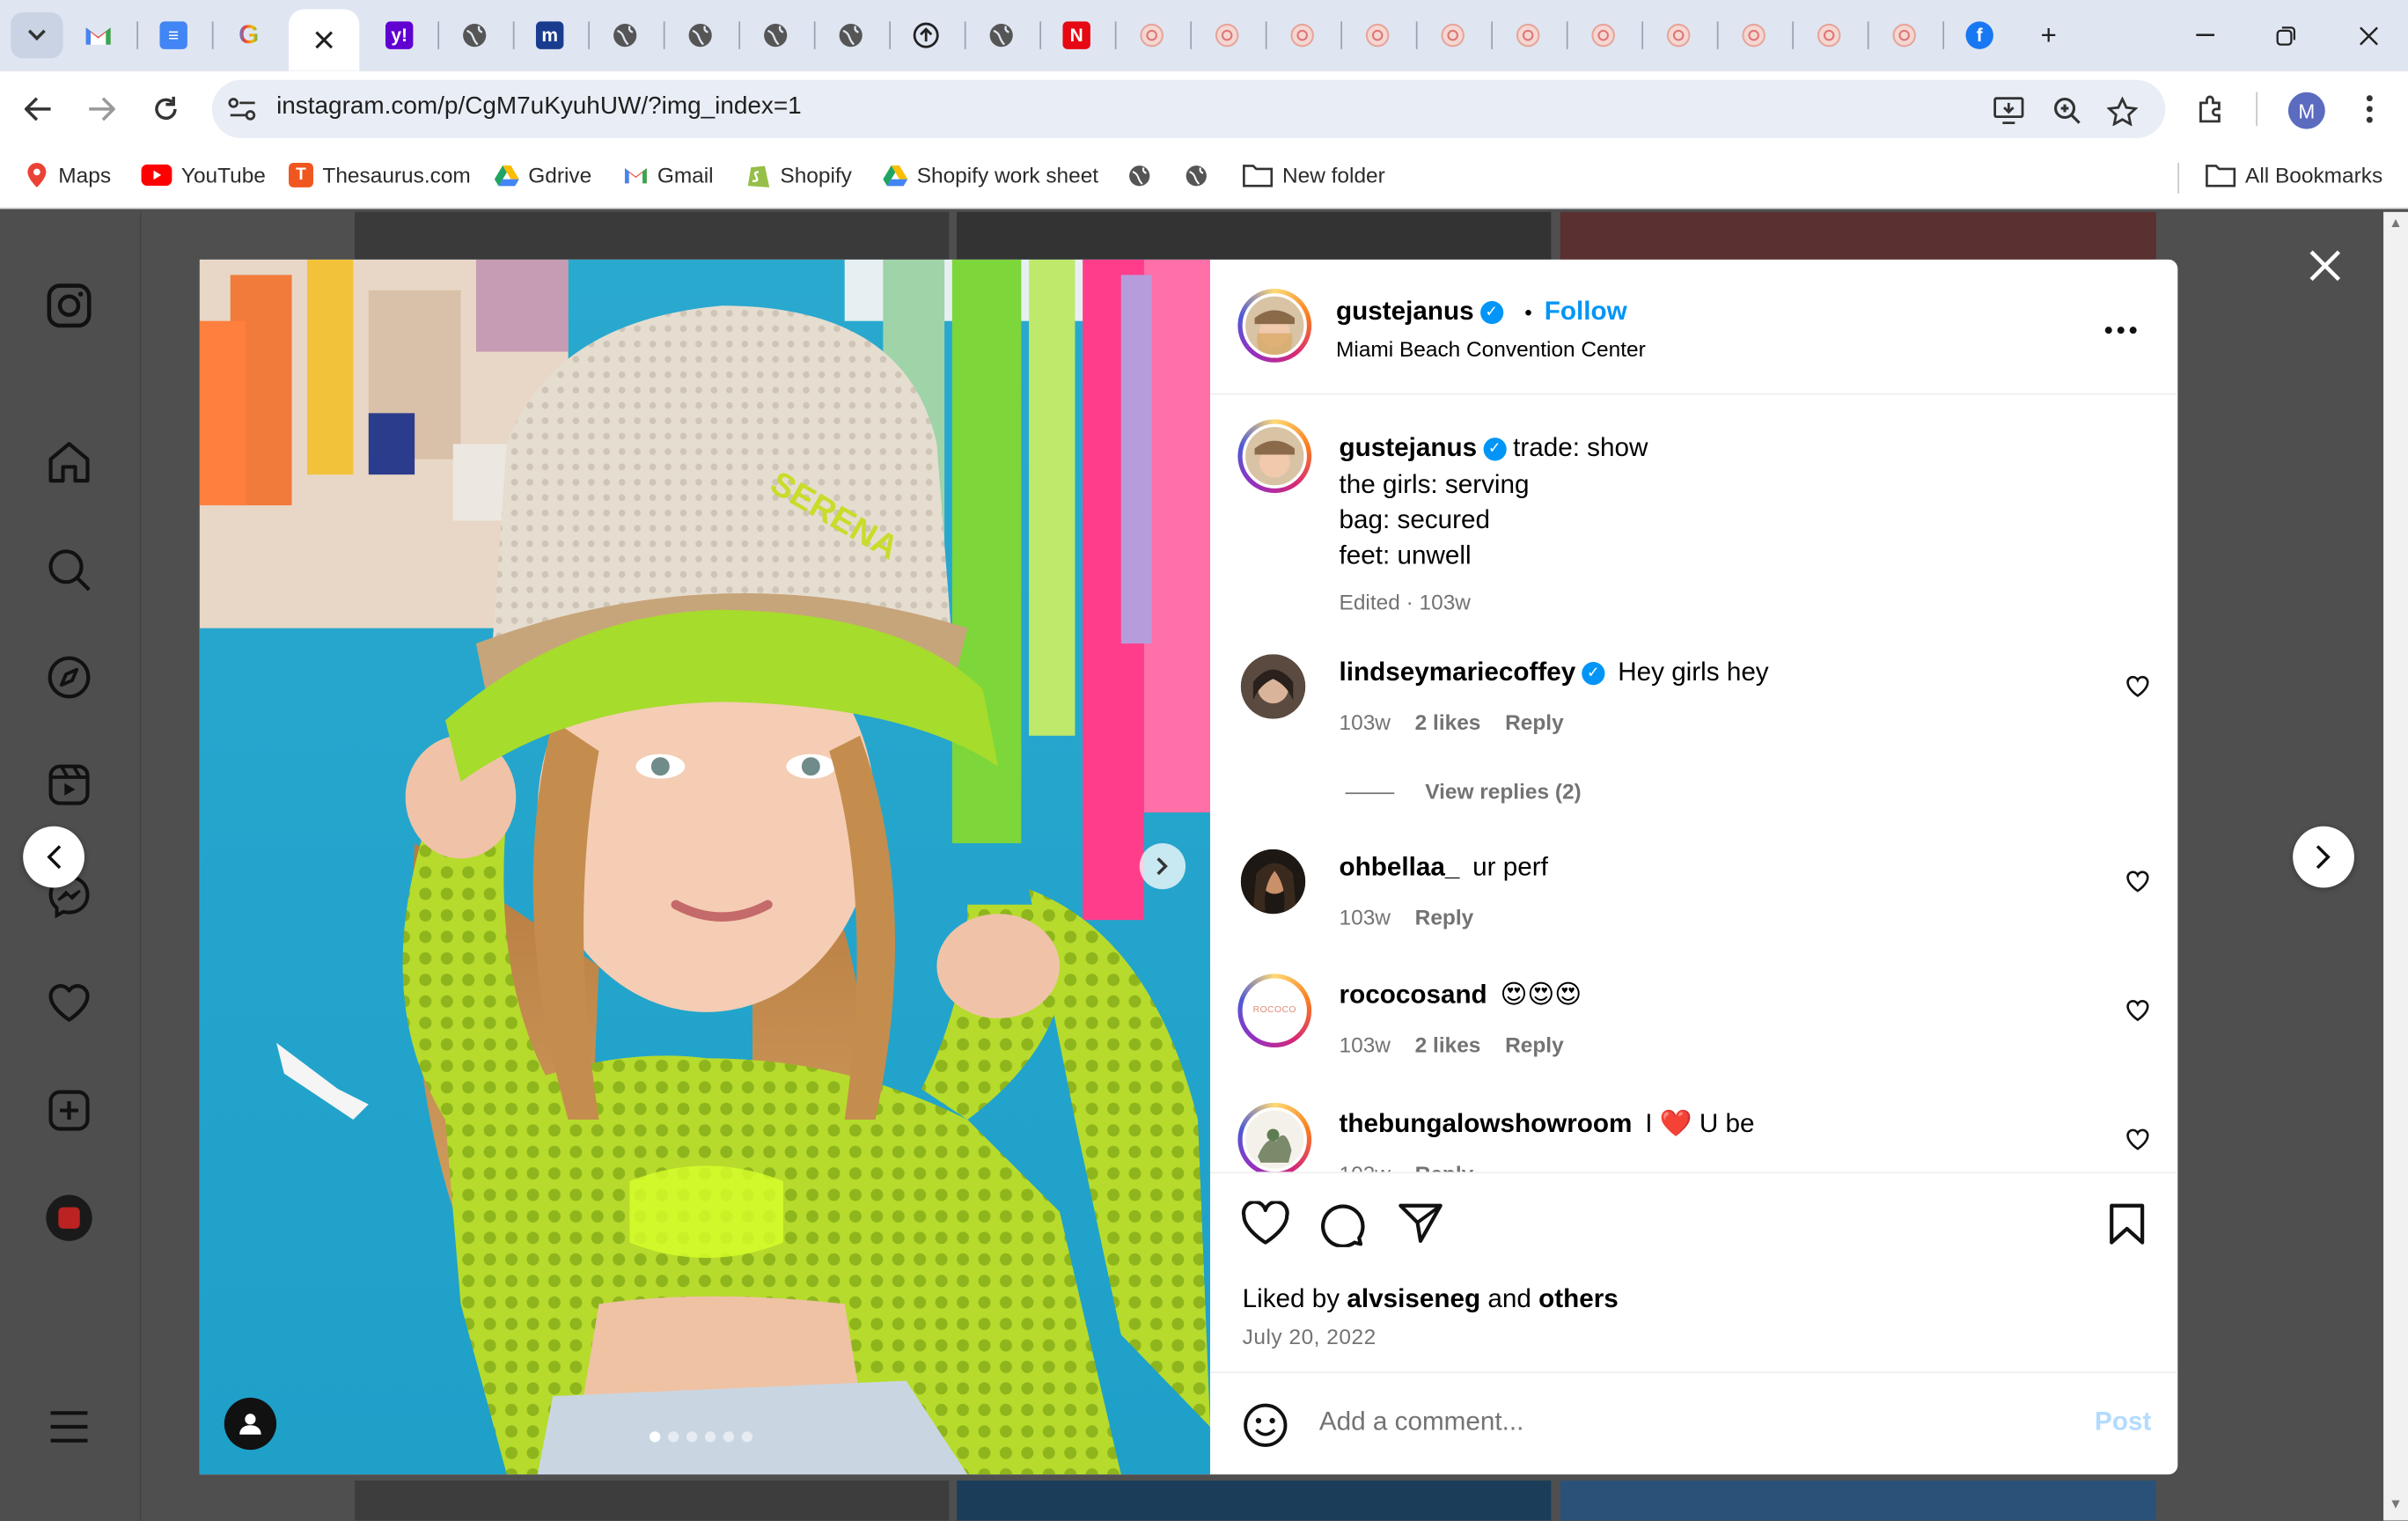 This screenshot has width=2408, height=1521. Describe the element at coordinates (53, 857) in the screenshot. I see `previous-post-button` at that location.